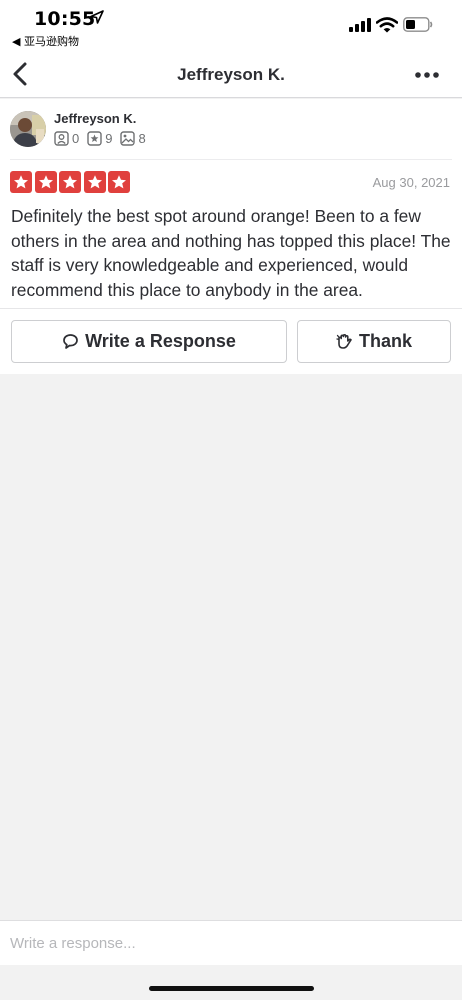 Image resolution: width=462 pixels, height=1000 pixels. Describe the element at coordinates (411, 182) in the screenshot. I see `review-date: Aug 30, 2021` at that location.